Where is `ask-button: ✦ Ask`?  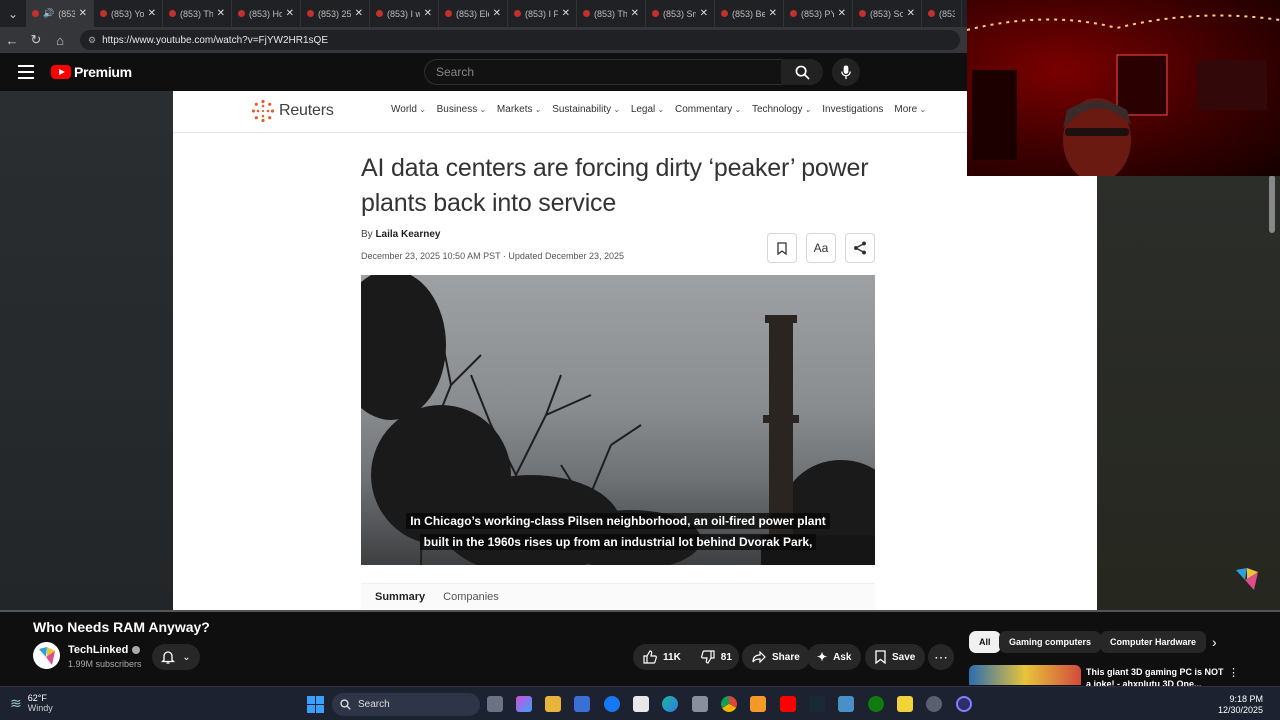
ask-button: ✦ Ask is located at coordinates (834, 657).